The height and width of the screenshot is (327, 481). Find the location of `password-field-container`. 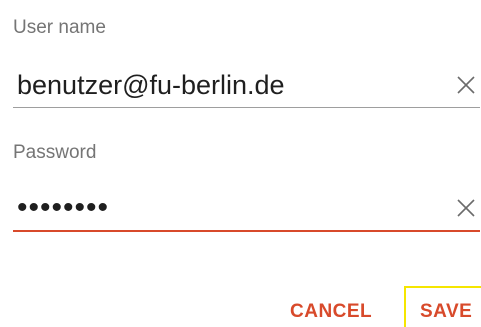

password-field-container is located at coordinates (246, 209).